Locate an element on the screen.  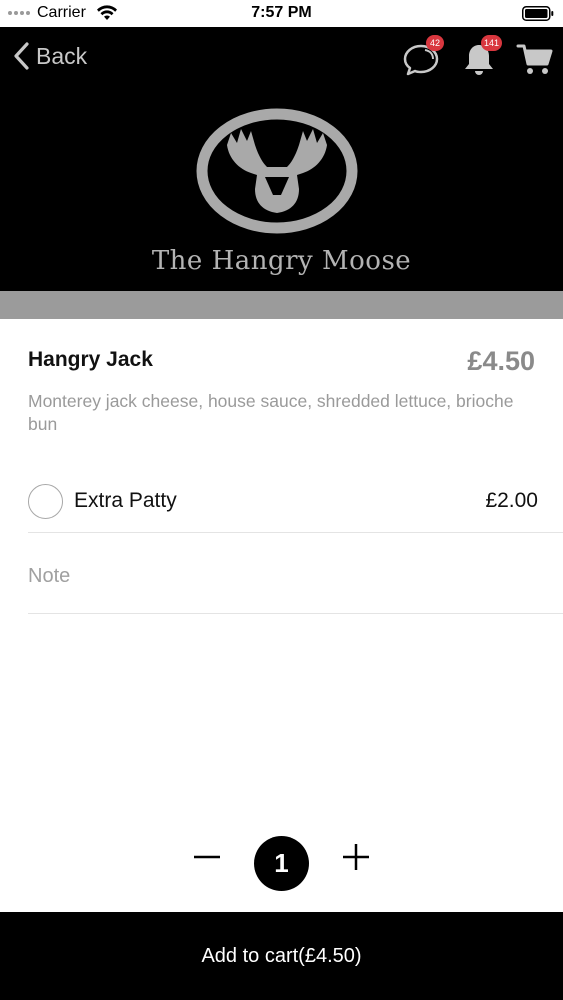
status-time: 7:57 PM is located at coordinates (281, 12).